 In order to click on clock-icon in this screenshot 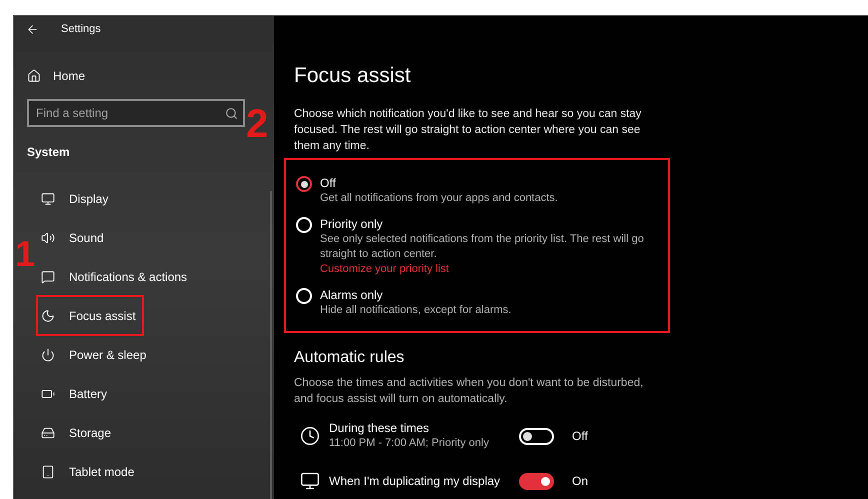, I will do `click(310, 436)`.